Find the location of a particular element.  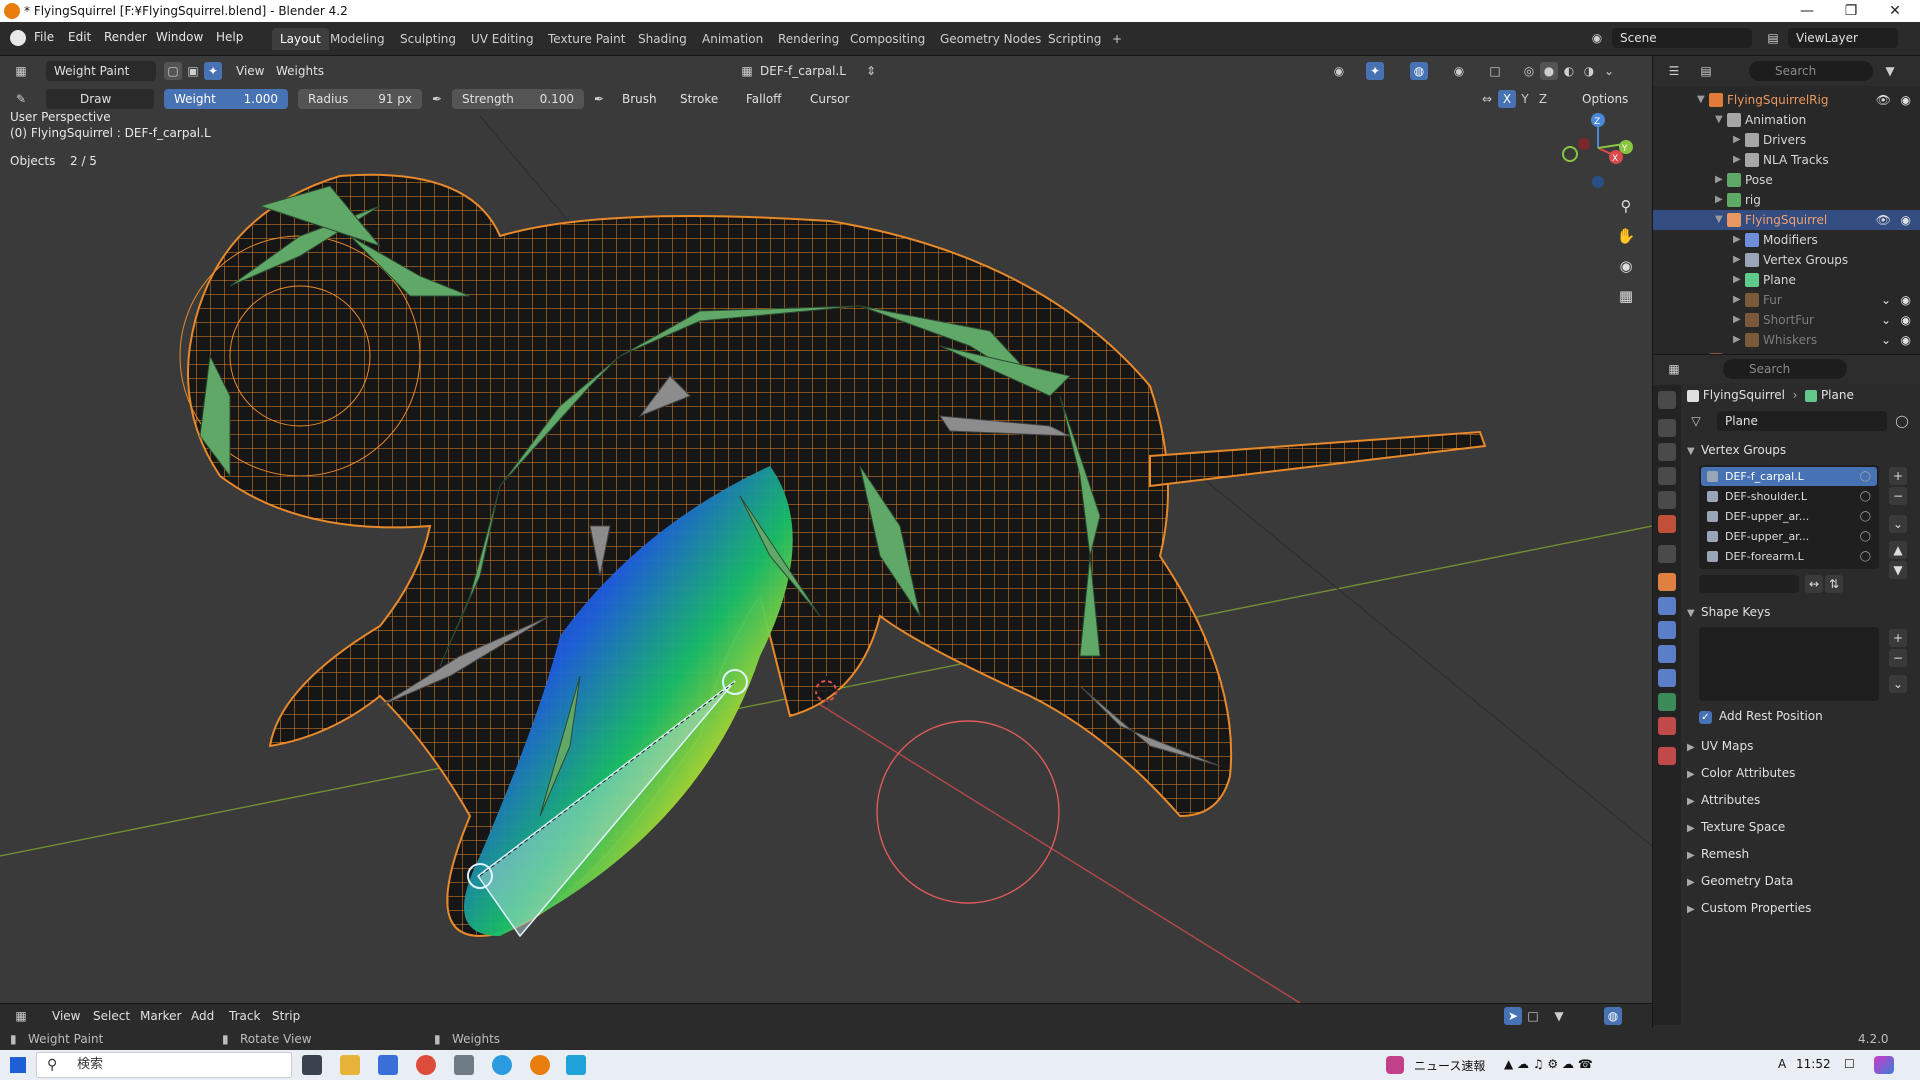

rendered-shading-icon: ◑ is located at coordinates (1589, 71).